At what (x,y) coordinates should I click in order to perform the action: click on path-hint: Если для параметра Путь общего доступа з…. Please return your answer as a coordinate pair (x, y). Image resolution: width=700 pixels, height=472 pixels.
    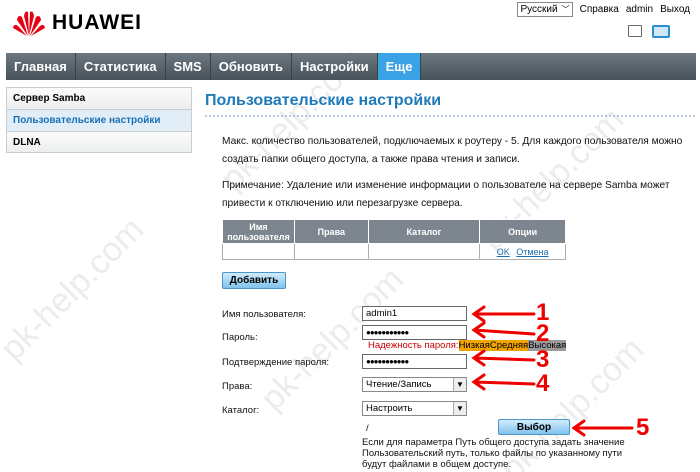
    Looking at the image, I should click on (493, 453).